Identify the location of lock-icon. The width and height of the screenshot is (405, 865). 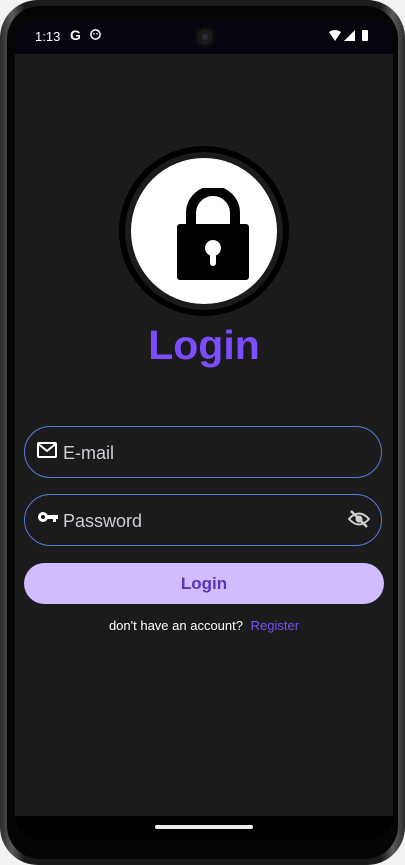
(213, 234).